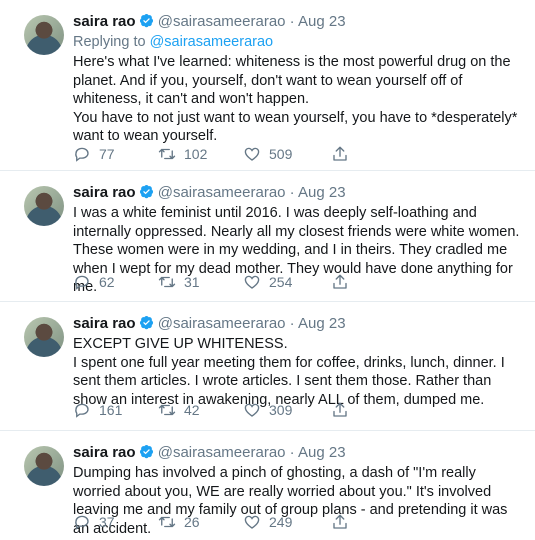 The height and width of the screenshot is (540, 535). Describe the element at coordinates (192, 522) in the screenshot. I see `retweet-count: 26` at that location.